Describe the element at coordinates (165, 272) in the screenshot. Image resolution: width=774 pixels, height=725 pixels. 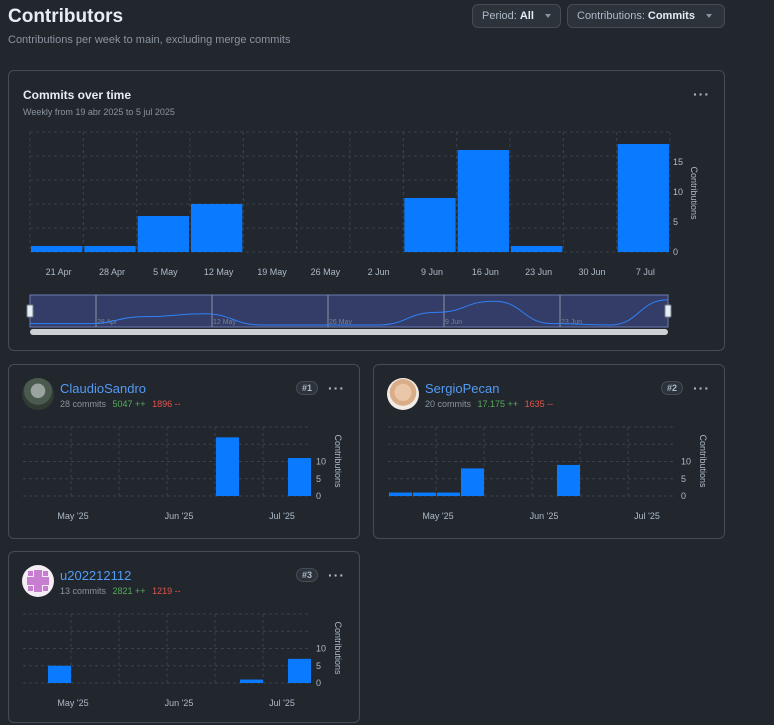
I see `x-tick-label: 5 May` at that location.